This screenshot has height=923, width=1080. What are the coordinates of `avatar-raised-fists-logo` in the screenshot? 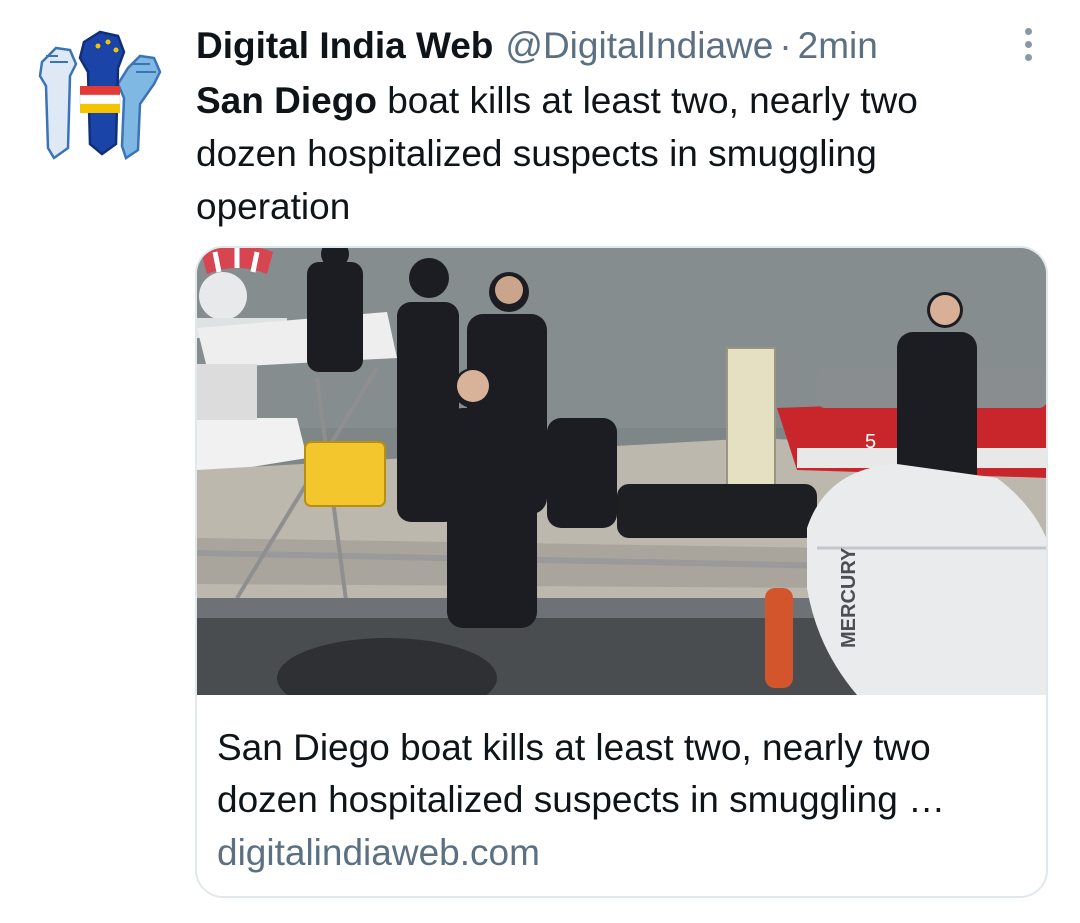 It's located at (100, 95).